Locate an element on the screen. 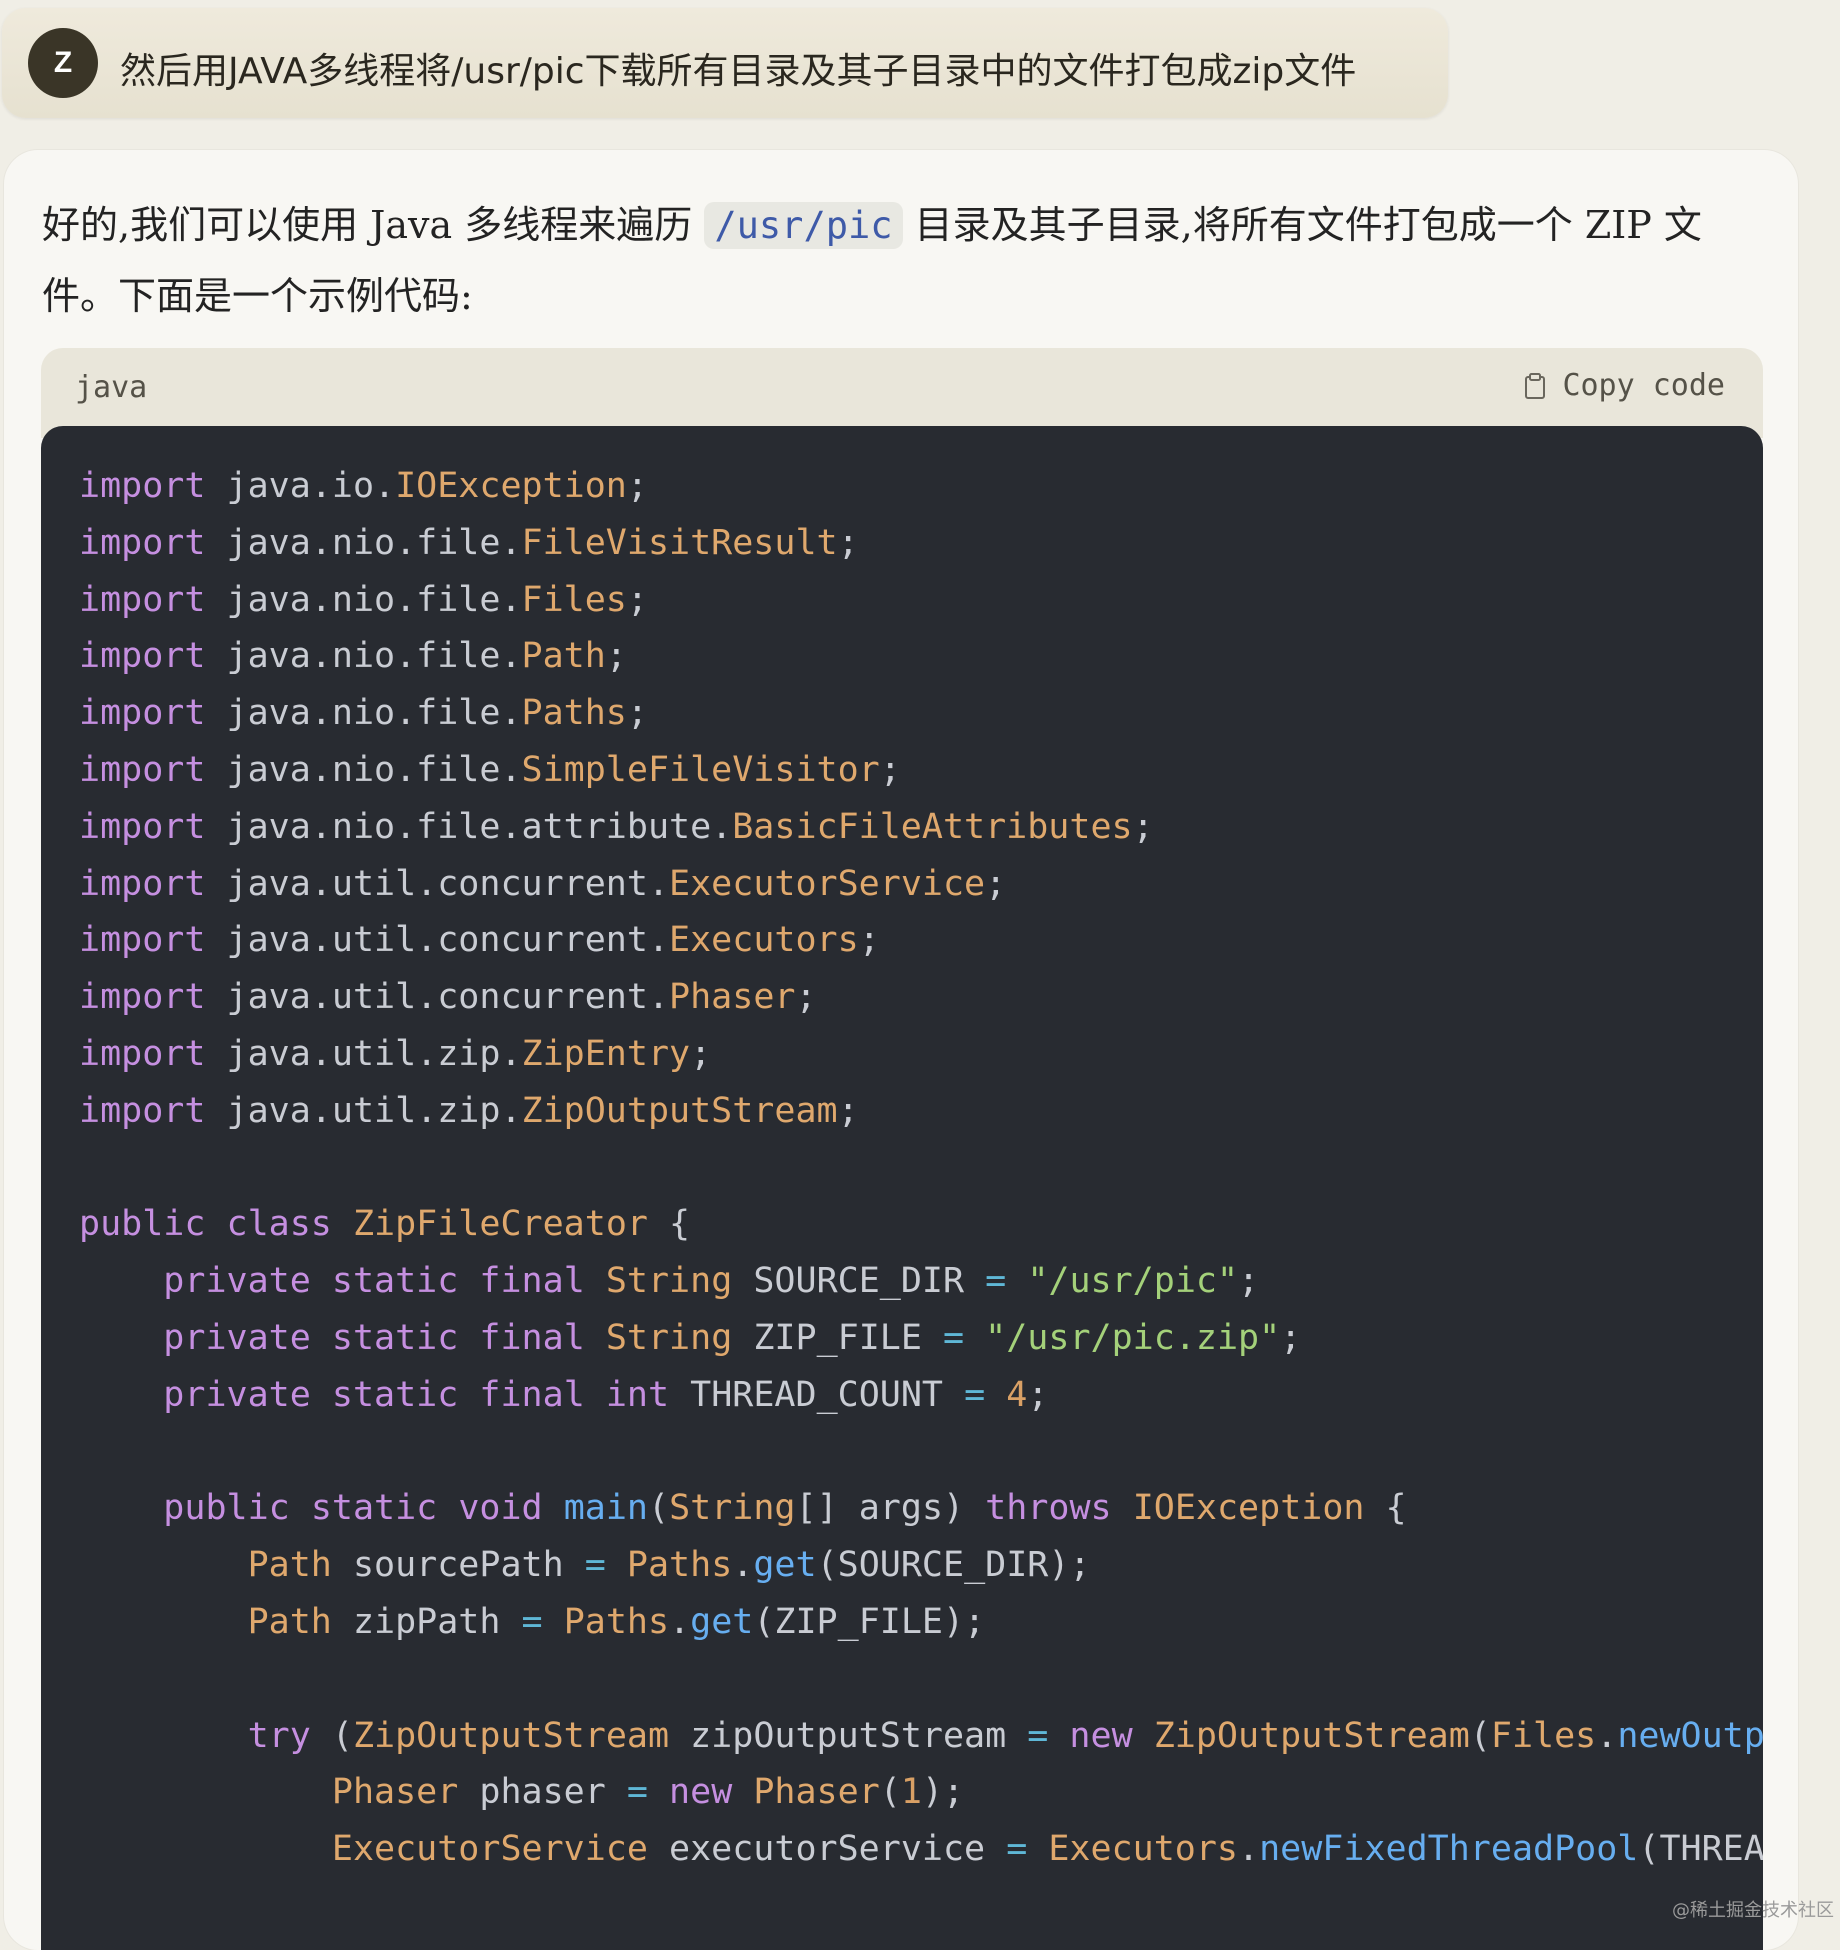 Image resolution: width=1840 pixels, height=1950 pixels. code-line: Phaser phaser = new Phaser(1); is located at coordinates (921, 1792).